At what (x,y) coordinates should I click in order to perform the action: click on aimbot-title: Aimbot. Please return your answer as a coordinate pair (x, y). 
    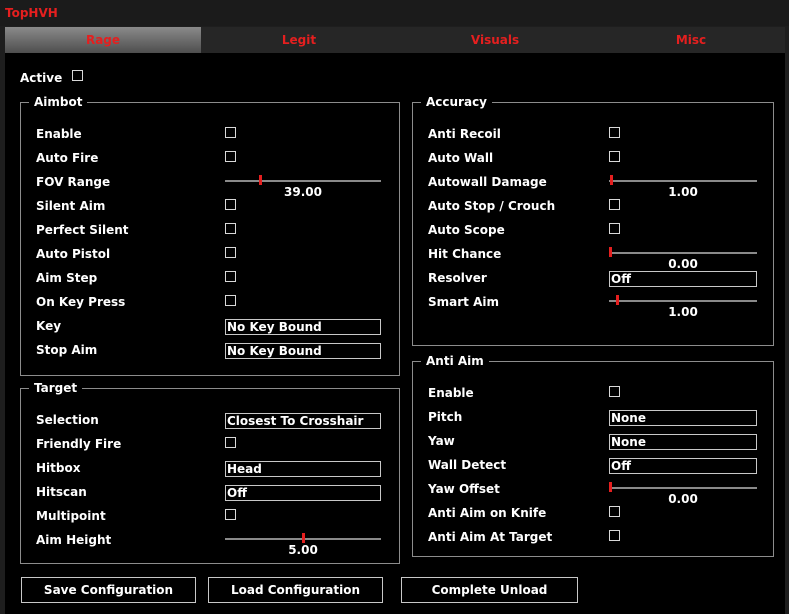
    Looking at the image, I should click on (58, 102).